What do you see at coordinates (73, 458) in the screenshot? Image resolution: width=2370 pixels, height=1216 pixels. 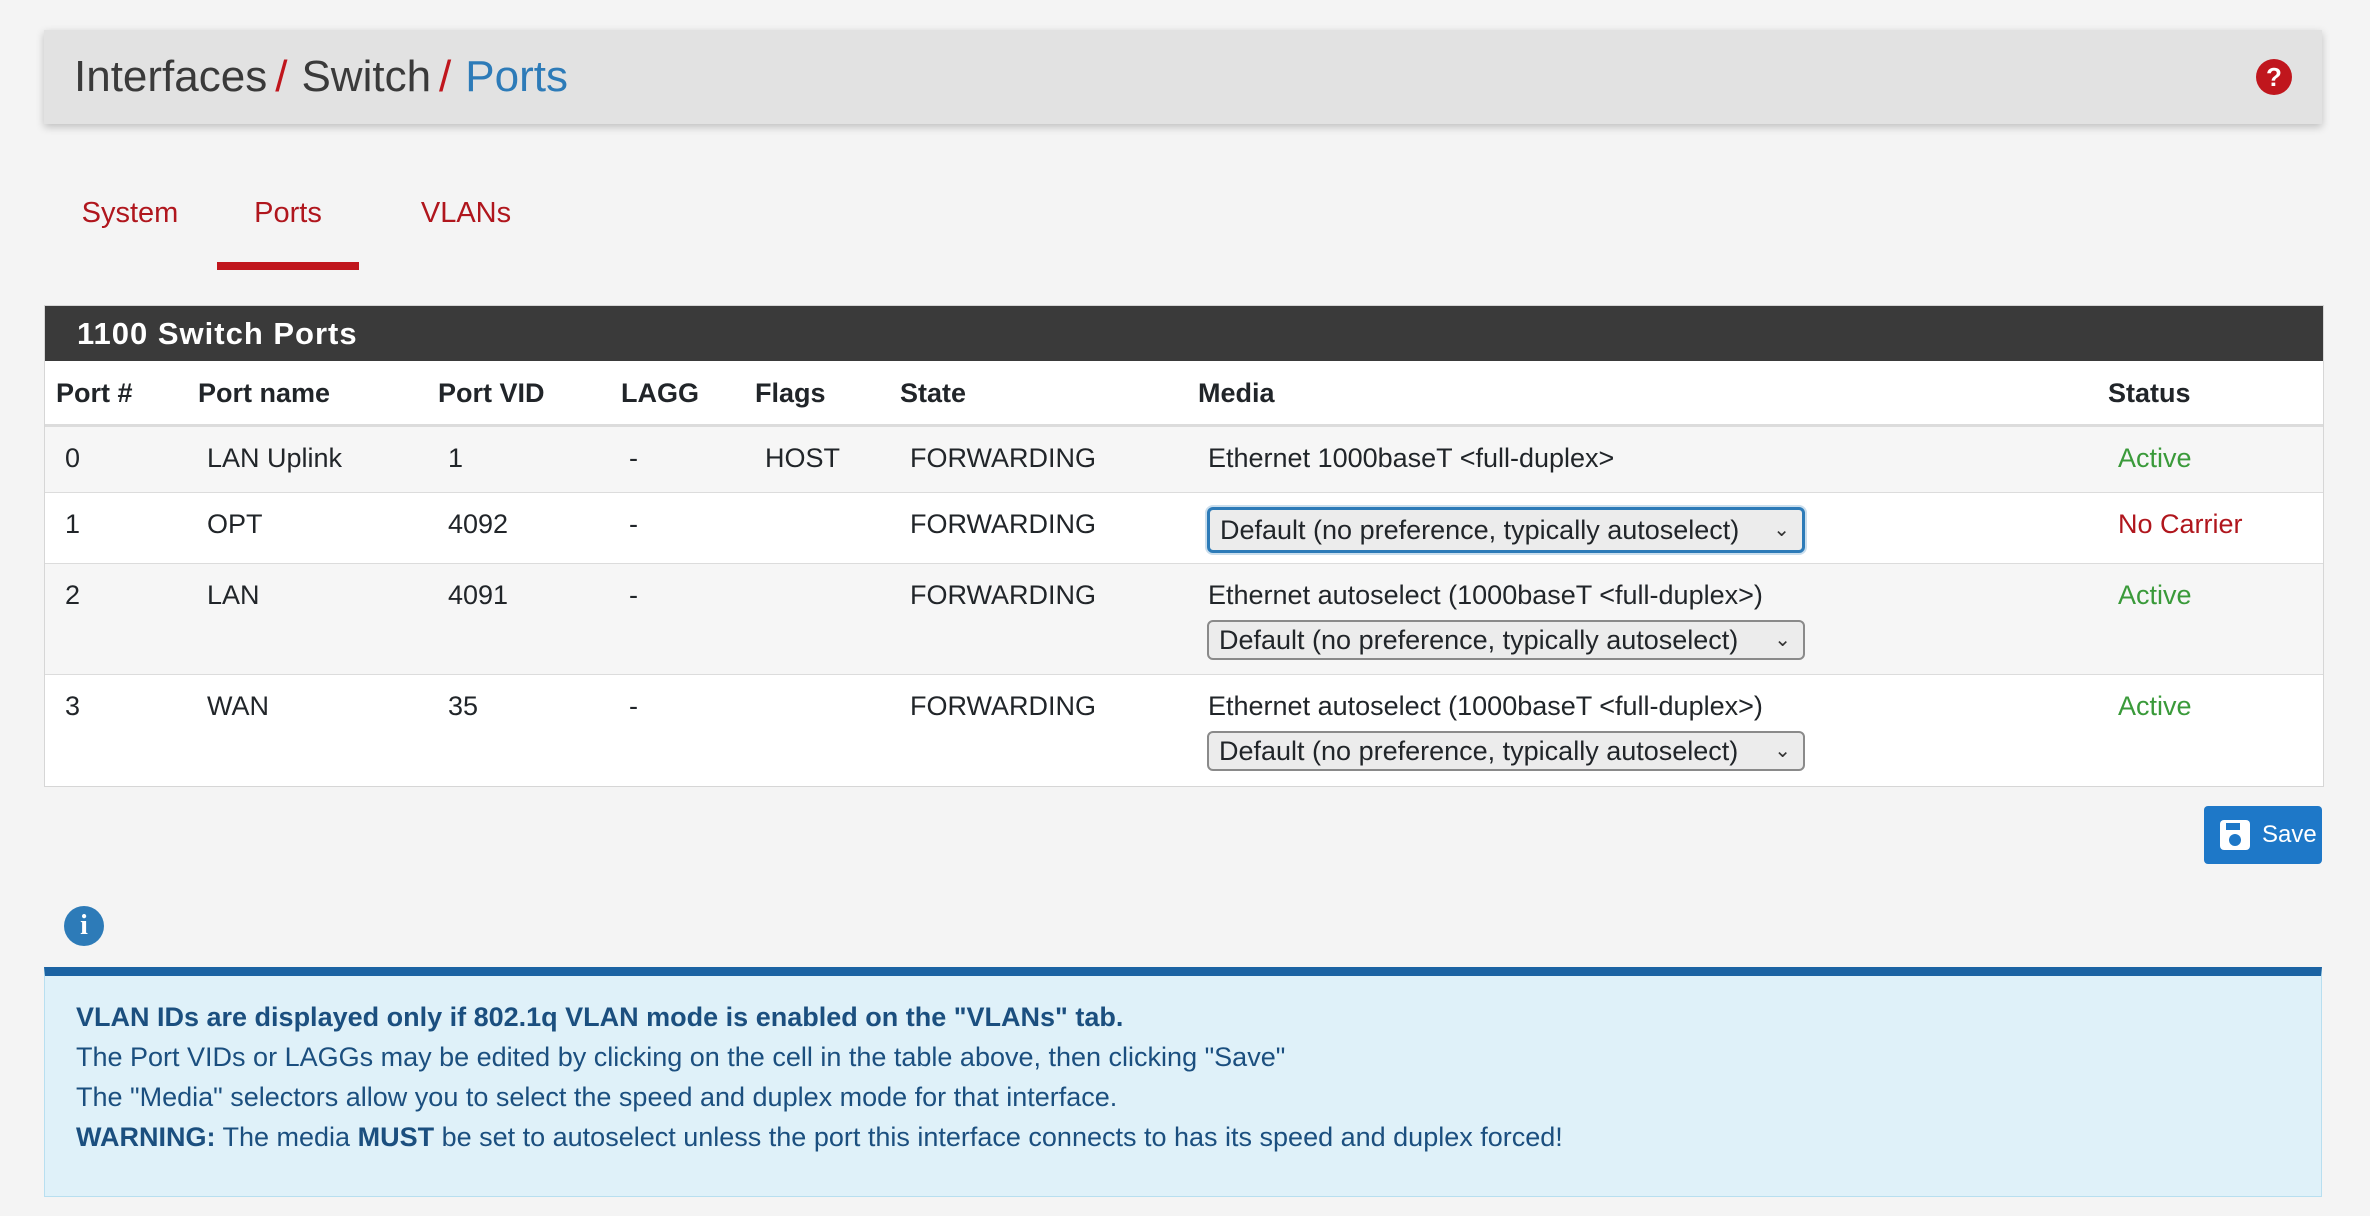 I see `cell-port-number: 0` at bounding box center [73, 458].